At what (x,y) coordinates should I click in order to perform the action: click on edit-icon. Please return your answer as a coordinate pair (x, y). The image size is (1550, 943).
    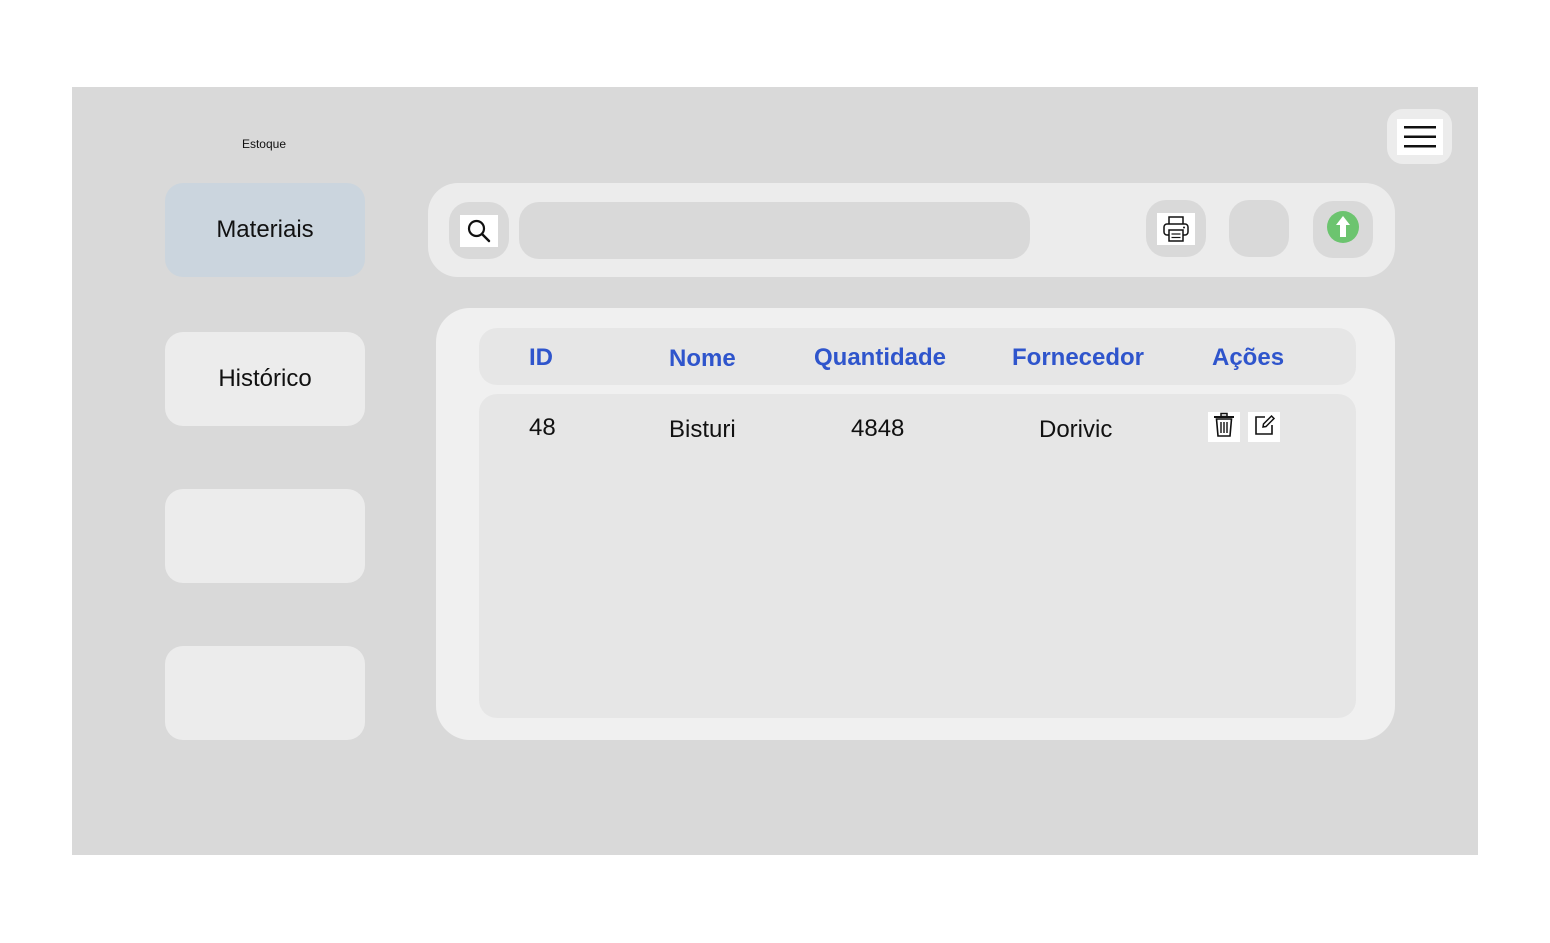
    Looking at the image, I should click on (1264, 427).